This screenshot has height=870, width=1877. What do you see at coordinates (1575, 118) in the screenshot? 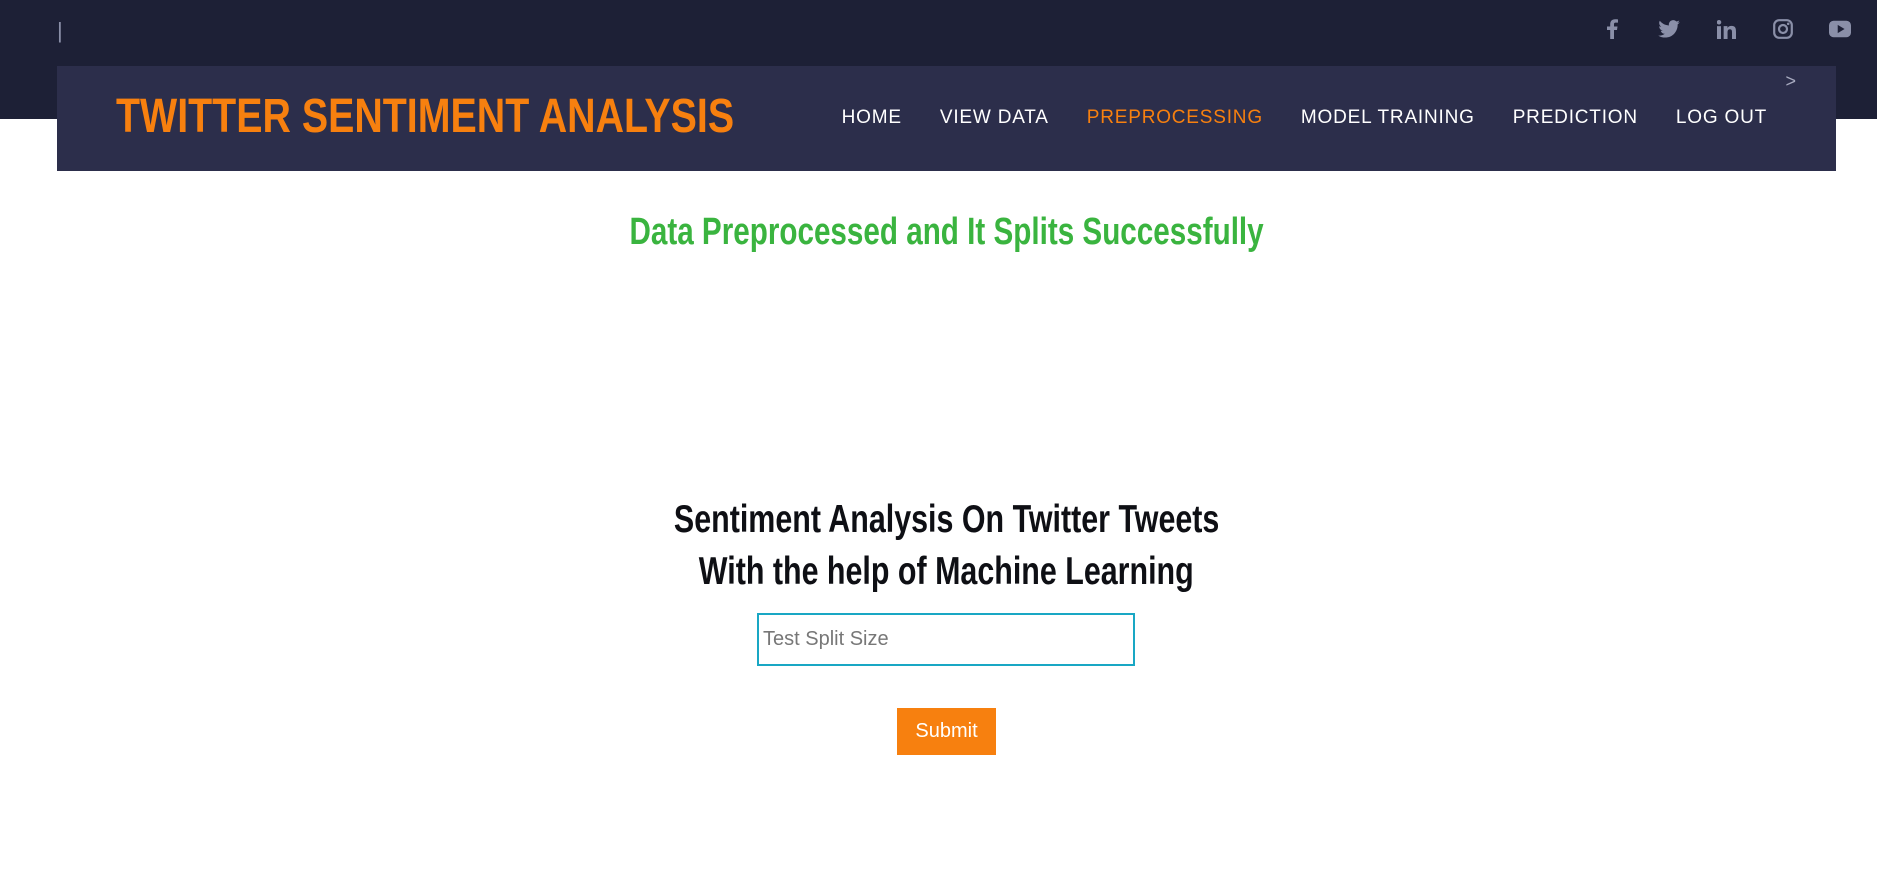
I see `nav-item-prediction: PREDICTION` at bounding box center [1575, 118].